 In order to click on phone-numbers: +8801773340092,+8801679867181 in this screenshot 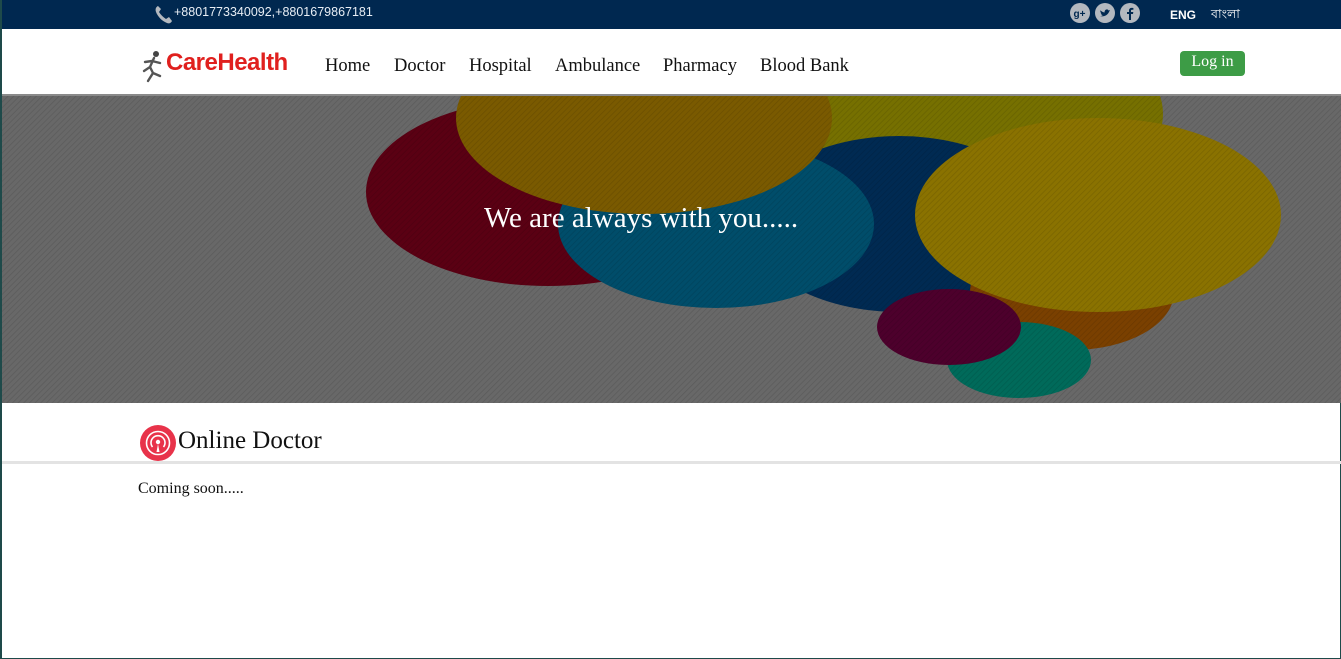, I will do `click(273, 12)`.